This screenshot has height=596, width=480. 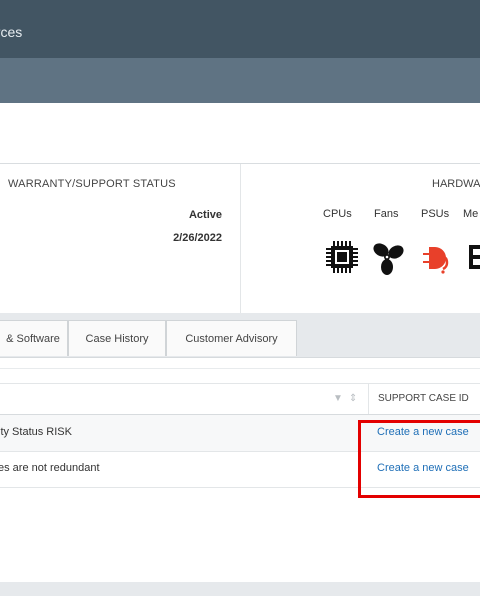 I want to click on row-description: ity Status RISK, so click(x=36, y=432).